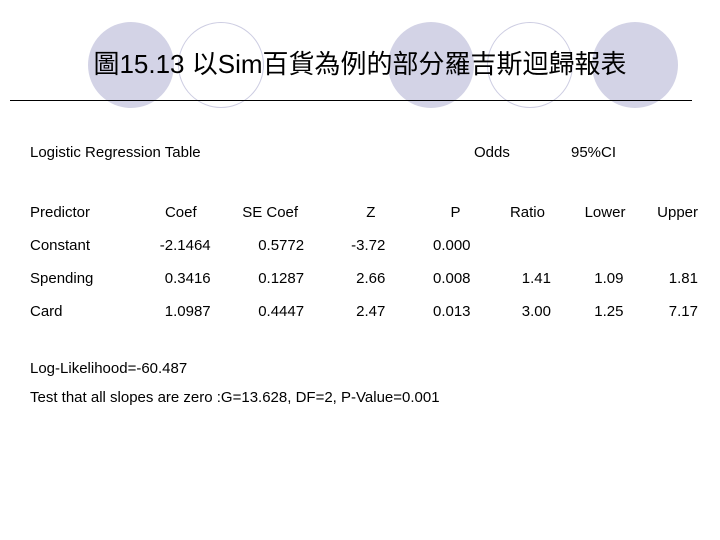 Image resolution: width=720 pixels, height=540 pixels. Describe the element at coordinates (371, 278) in the screenshot. I see `cell-z: 2.66` at that location.